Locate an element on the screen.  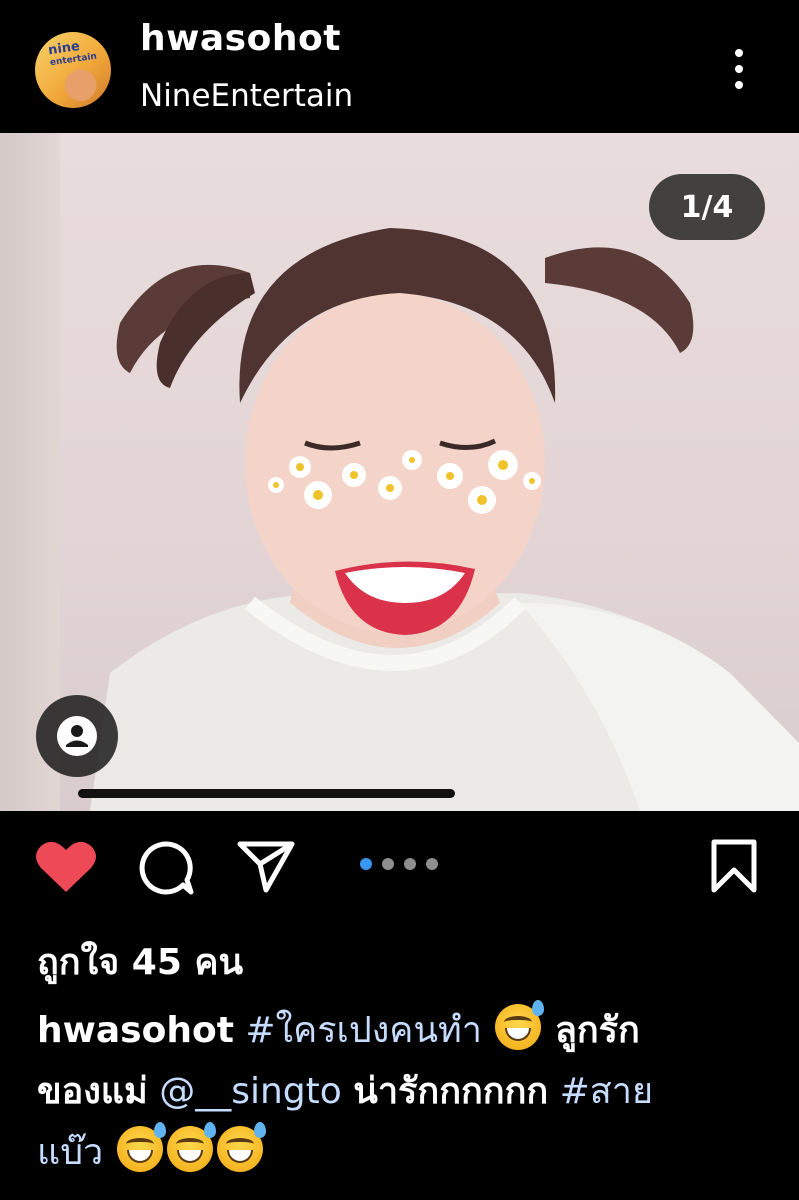
slide-counter-badge: 1/4 is located at coordinates (707, 207).